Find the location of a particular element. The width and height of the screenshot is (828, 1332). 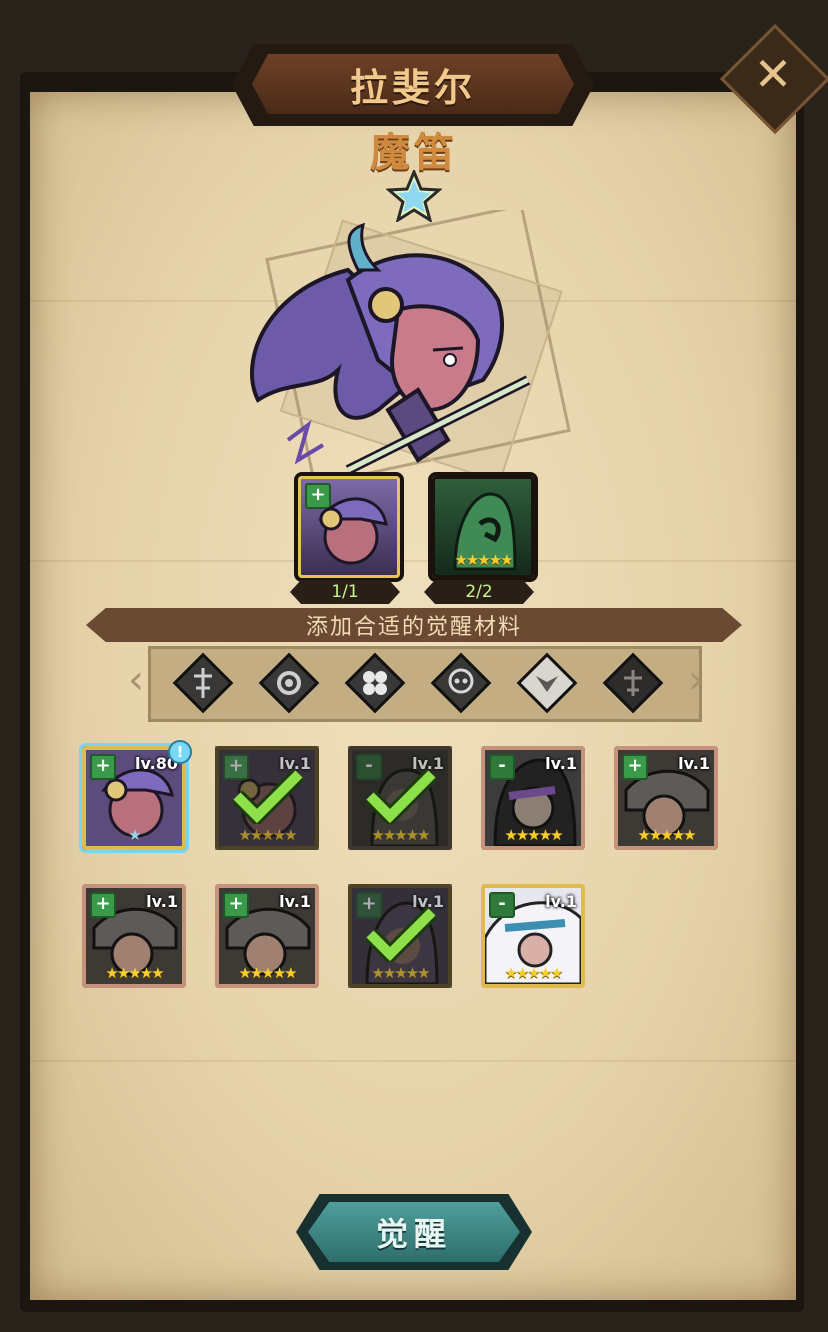

material-counter: 1/1 is located at coordinates (345, 592).